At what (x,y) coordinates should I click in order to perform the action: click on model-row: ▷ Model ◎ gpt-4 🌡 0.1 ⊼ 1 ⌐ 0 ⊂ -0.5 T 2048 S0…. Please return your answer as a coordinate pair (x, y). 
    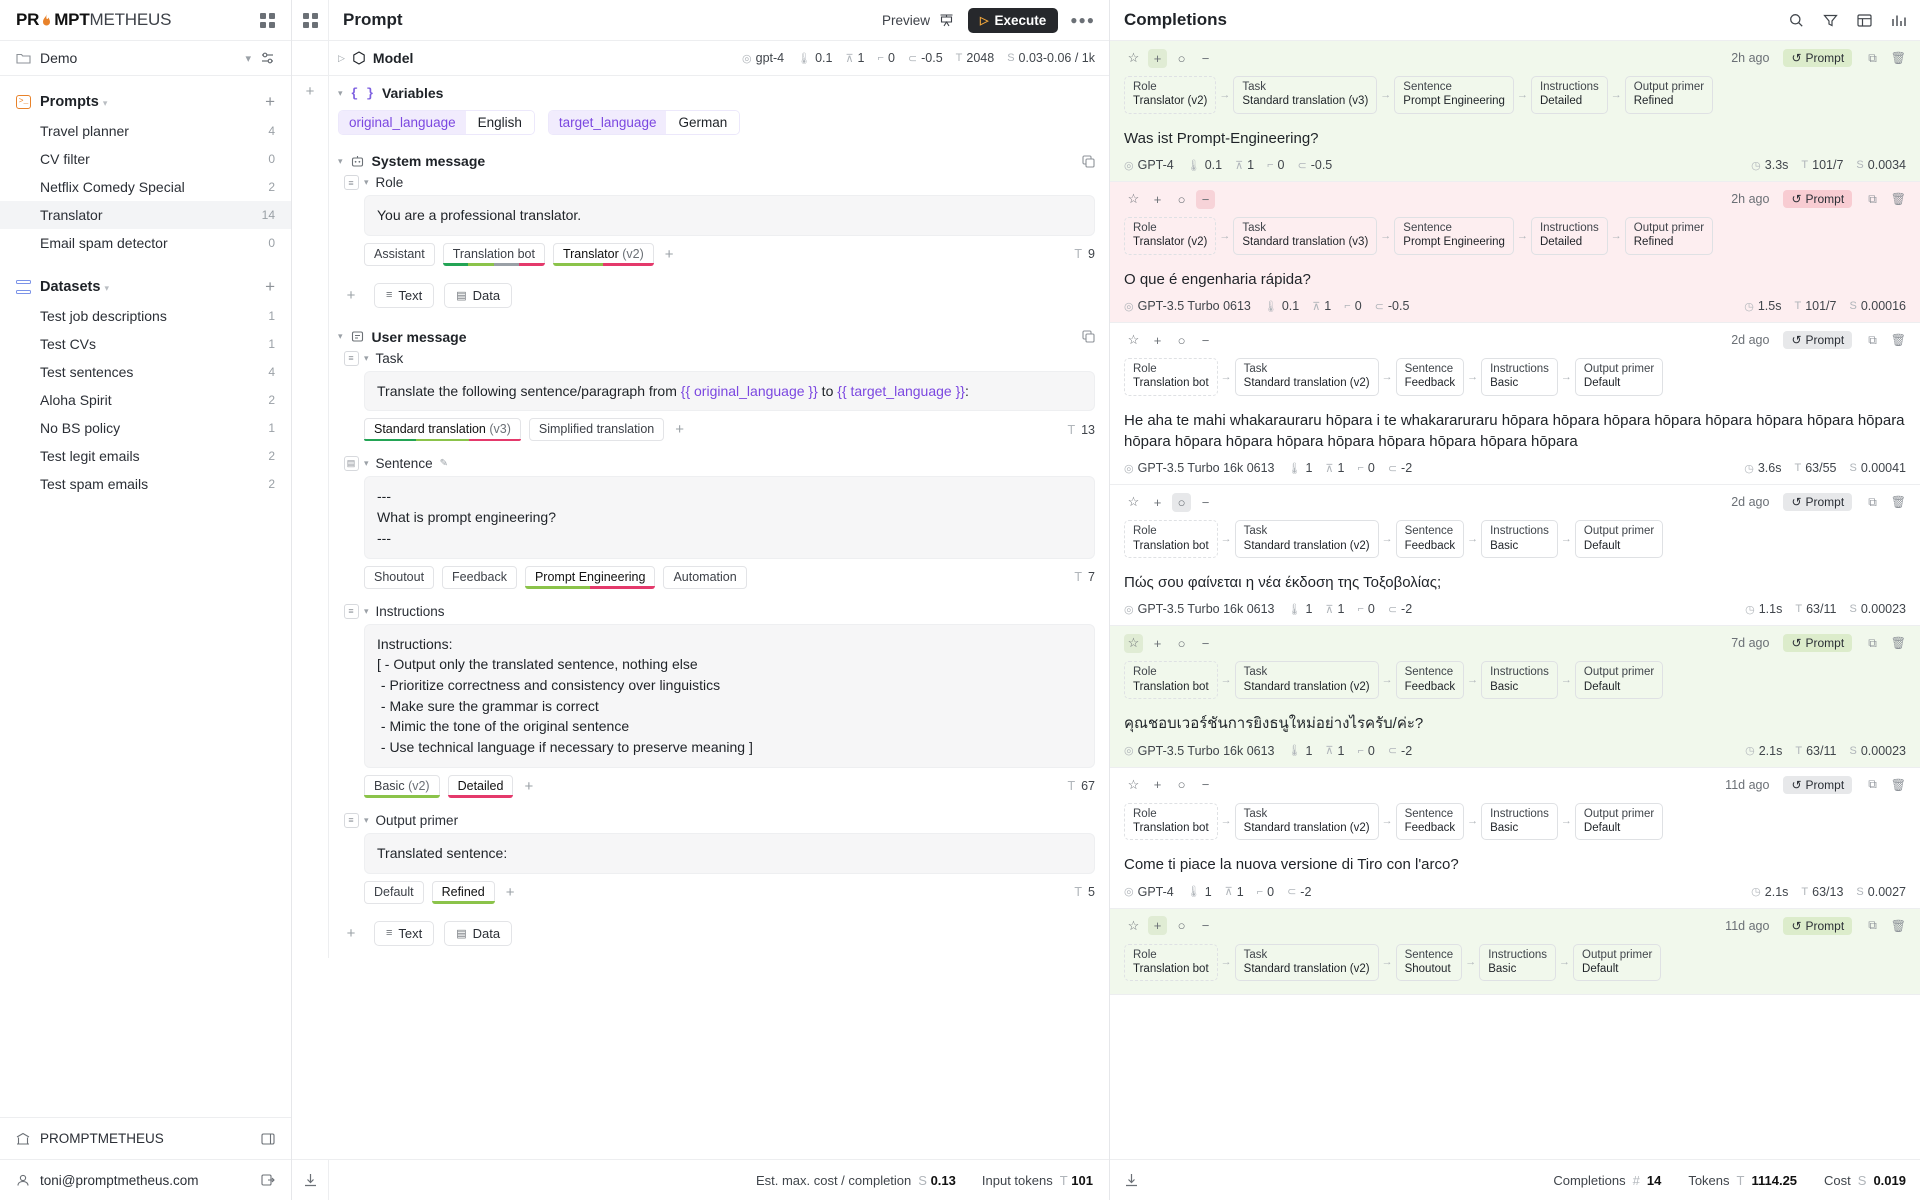
    Looking at the image, I should click on (700, 58).